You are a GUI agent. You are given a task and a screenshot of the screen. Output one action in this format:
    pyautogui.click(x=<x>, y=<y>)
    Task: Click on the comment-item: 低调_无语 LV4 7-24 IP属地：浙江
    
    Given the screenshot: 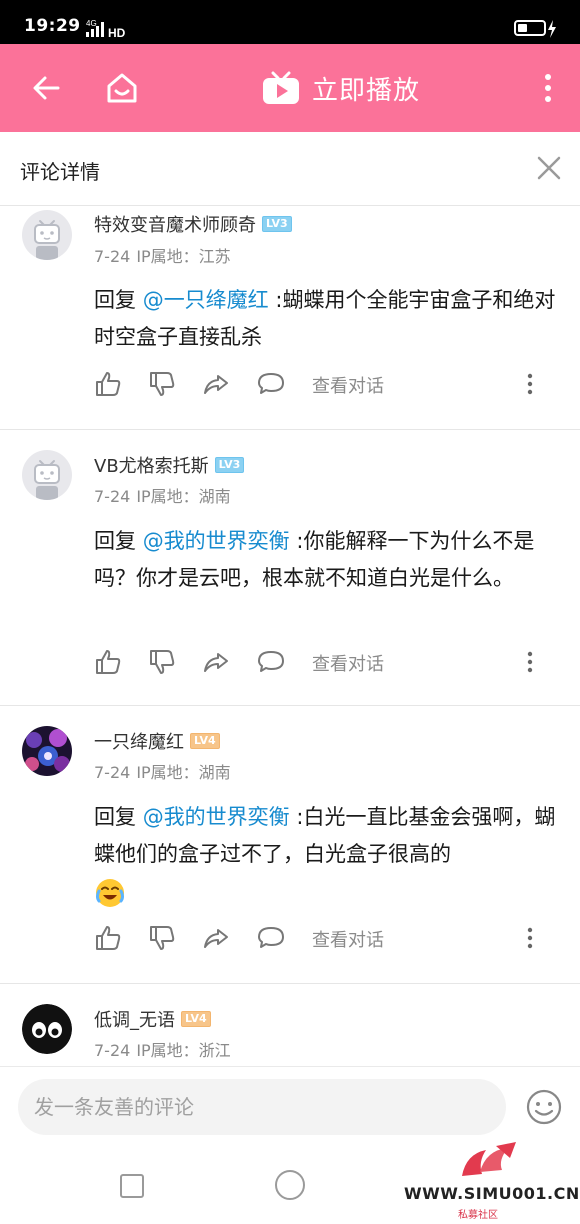 What is the action you would take?
    pyautogui.click(x=290, y=1025)
    